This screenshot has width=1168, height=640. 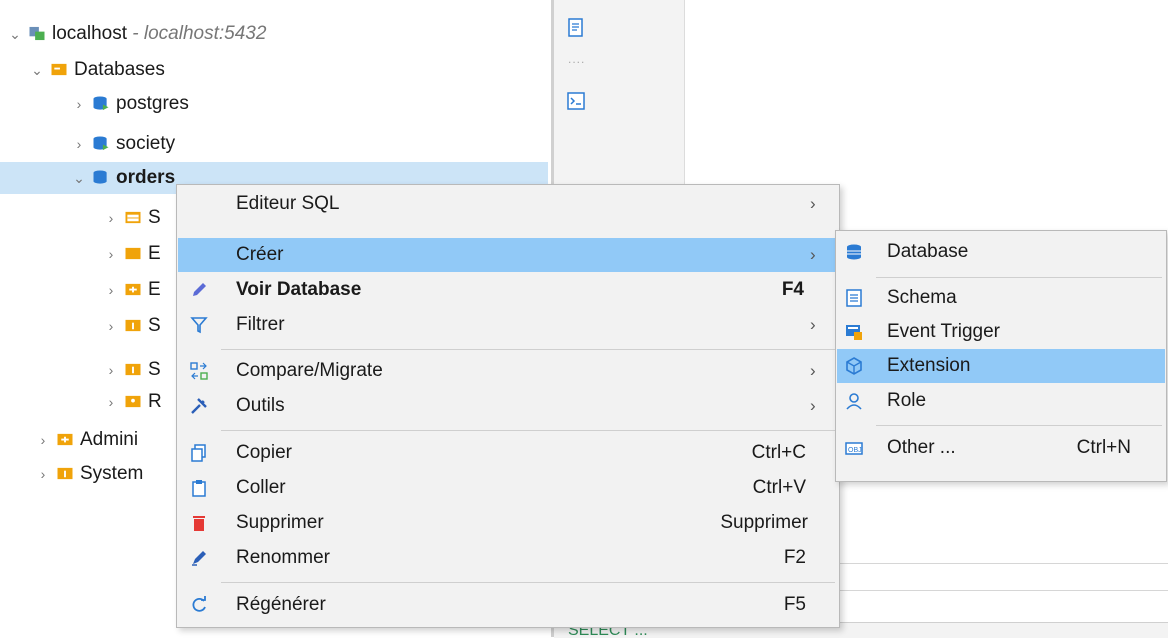 I want to click on tree-node-localhost: ⌄ localhost - localhost:5432, so click(x=137, y=34).